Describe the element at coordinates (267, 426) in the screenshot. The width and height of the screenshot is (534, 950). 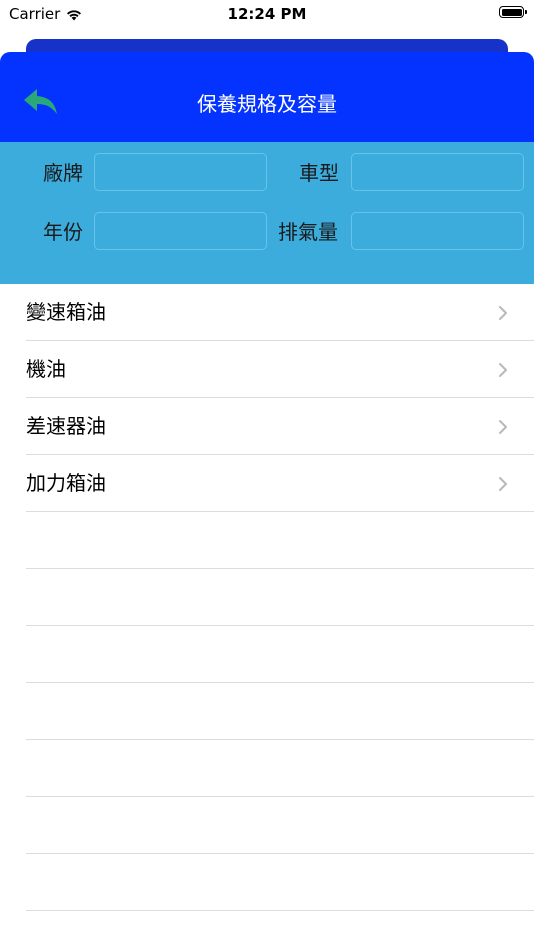
I see `list-item-differential-oil: 差速器油` at that location.